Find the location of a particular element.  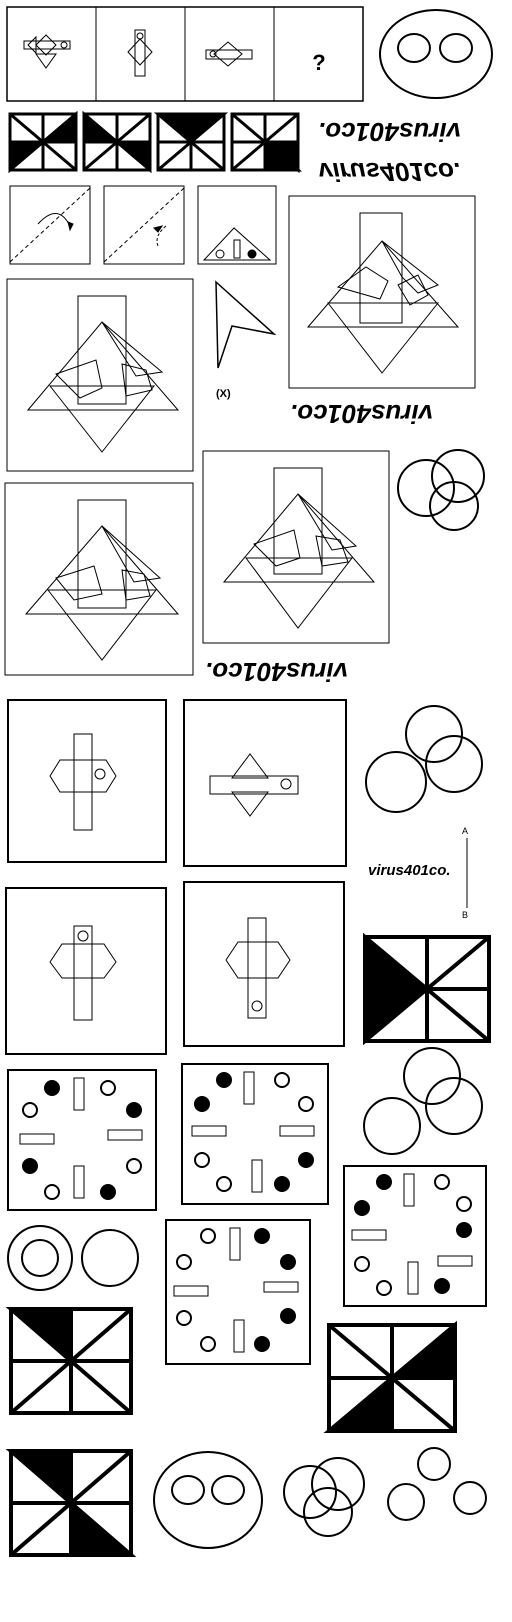

circle-with-two-eyes is located at coordinates (436, 54).